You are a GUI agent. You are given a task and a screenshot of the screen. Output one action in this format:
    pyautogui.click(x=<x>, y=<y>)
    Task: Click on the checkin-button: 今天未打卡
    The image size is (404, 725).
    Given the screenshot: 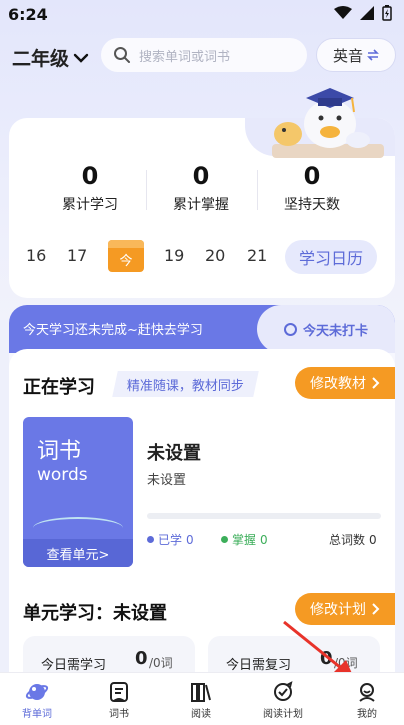 What is the action you would take?
    pyautogui.click(x=326, y=329)
    